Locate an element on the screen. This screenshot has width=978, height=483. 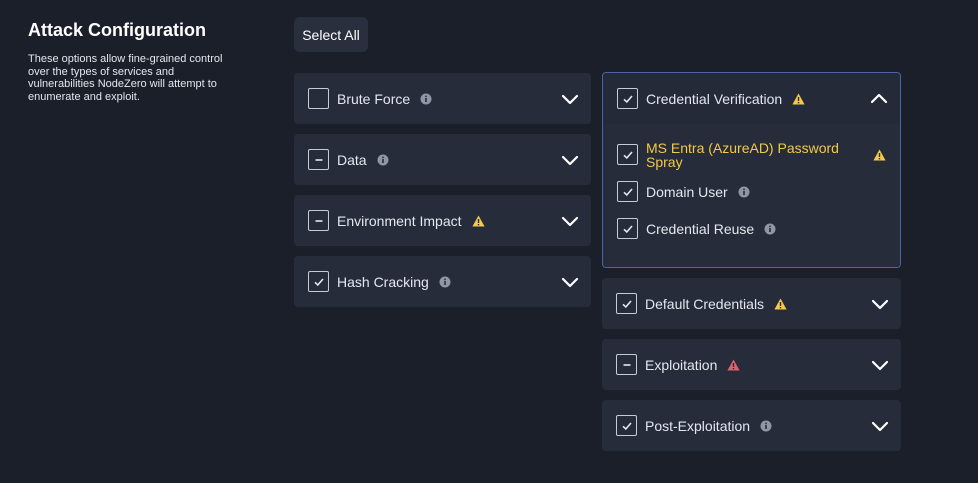
category-label: Credential Verification is located at coordinates (714, 98).